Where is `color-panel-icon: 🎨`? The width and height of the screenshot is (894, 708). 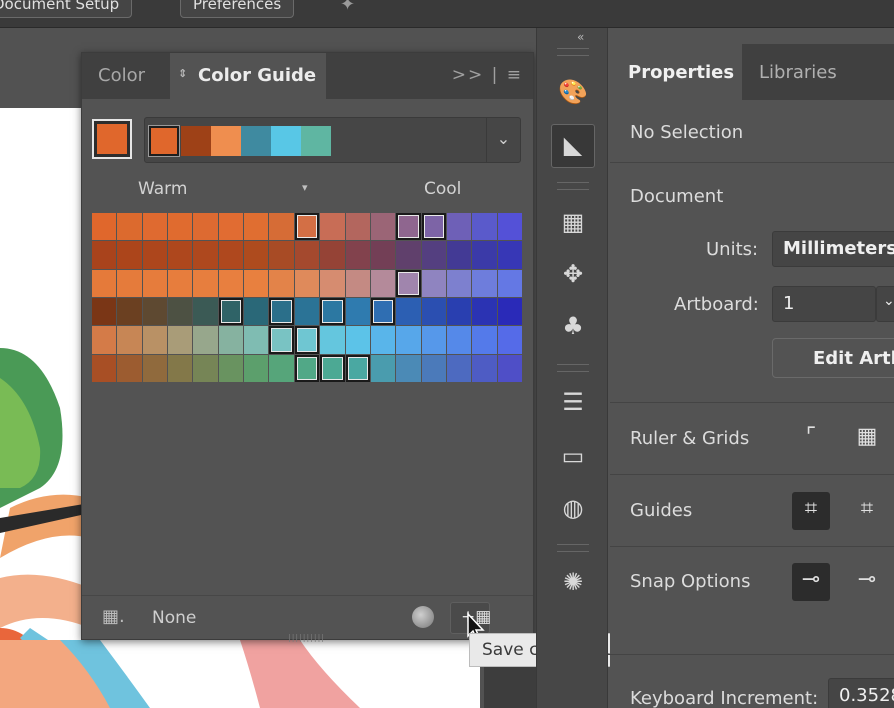
color-panel-icon: 🎨 is located at coordinates (573, 94).